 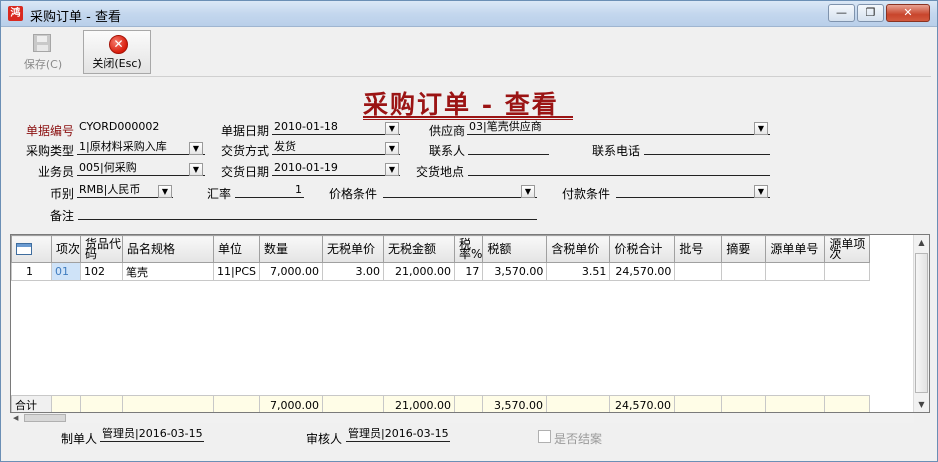 I want to click on column-header: 含税单价, so click(x=578, y=249).